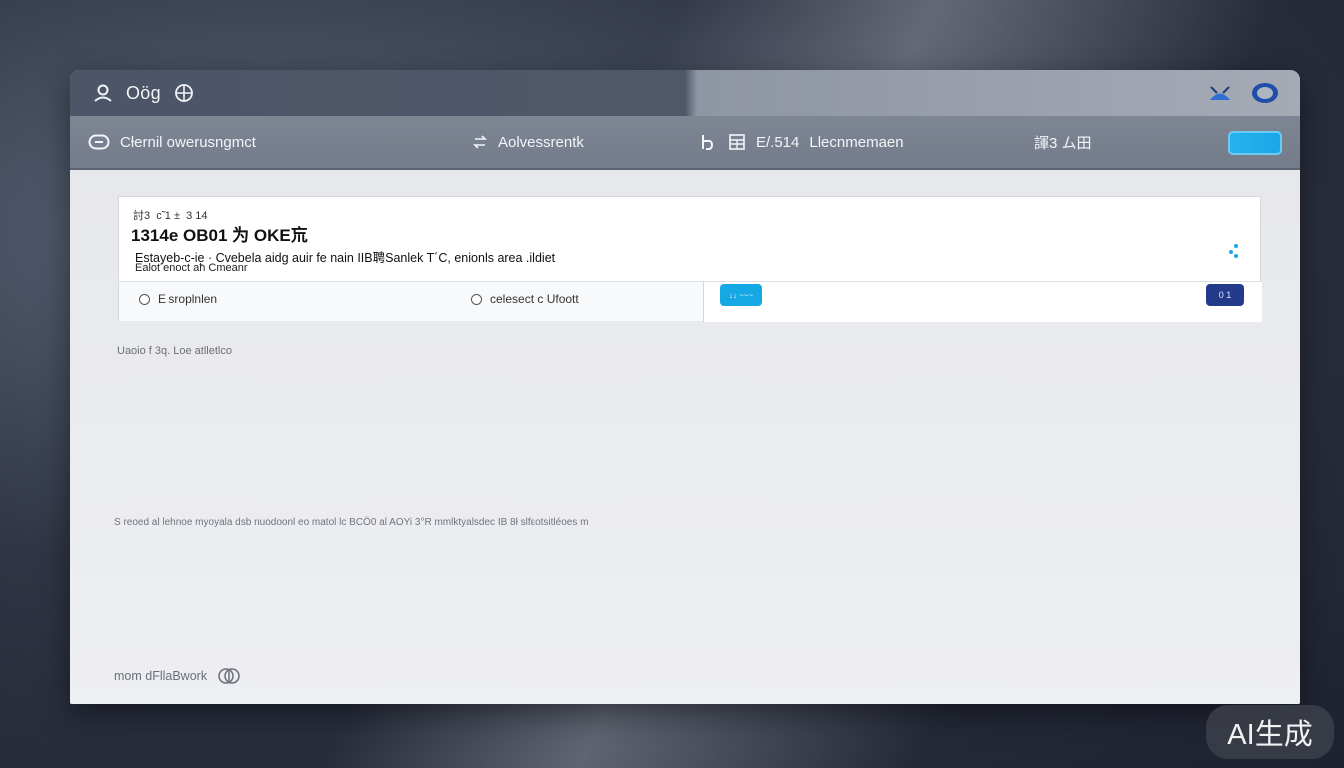  I want to click on title-bar: Oög, so click(685, 93).